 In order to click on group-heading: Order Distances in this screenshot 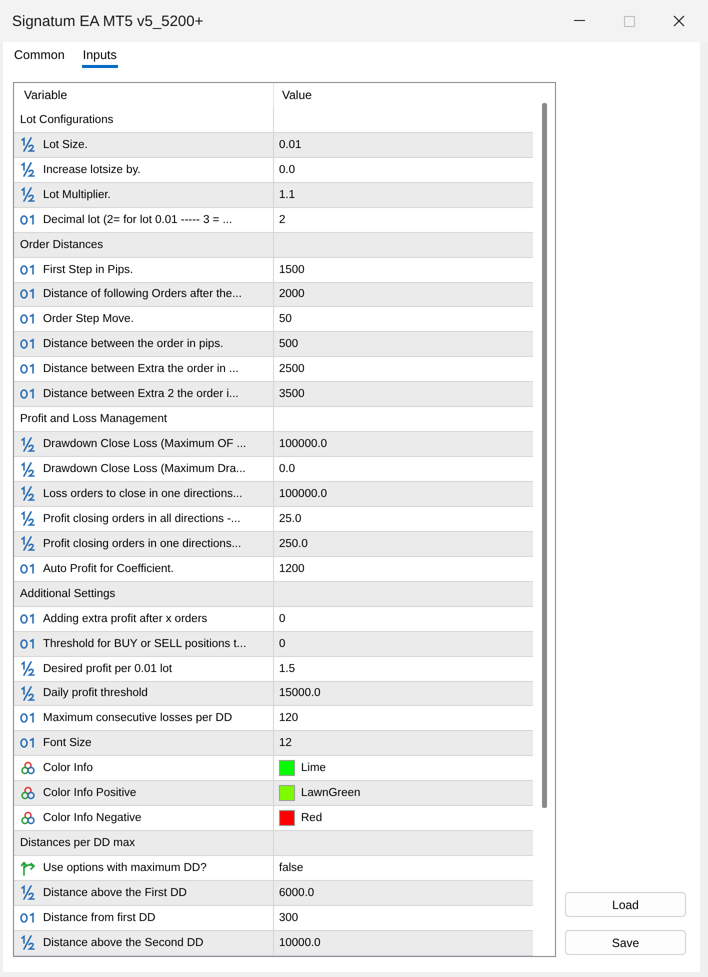, I will do `click(62, 244)`.